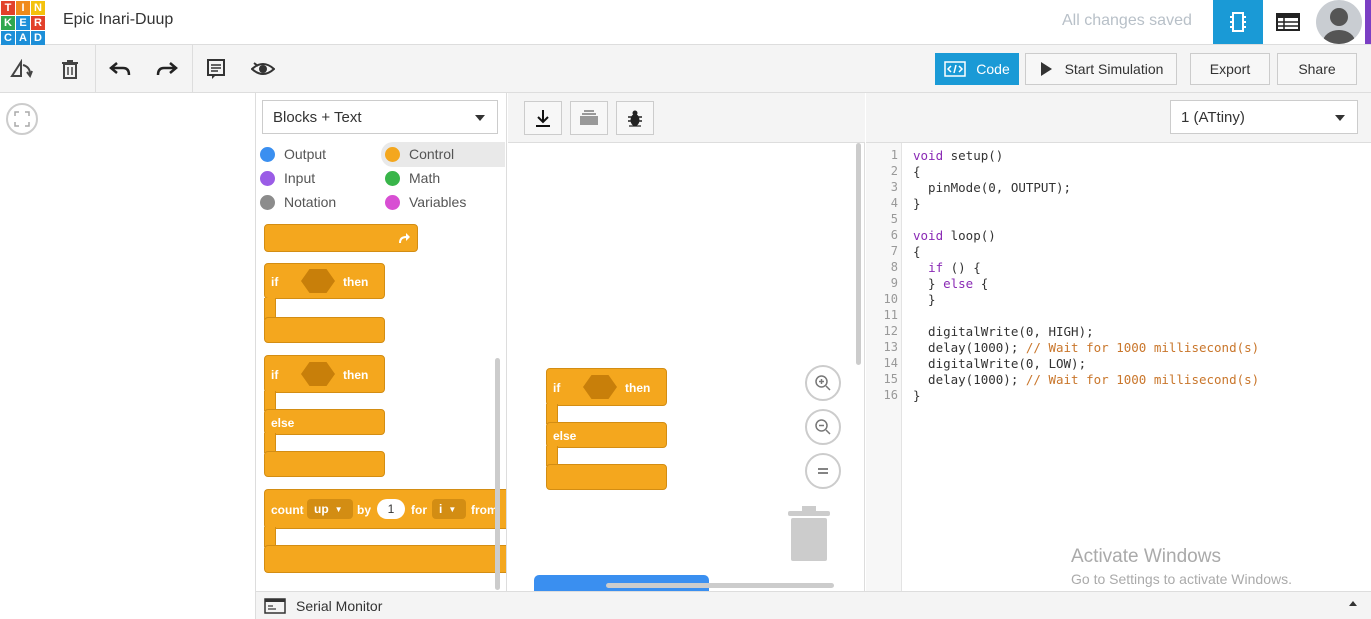 Image resolution: width=1371 pixels, height=619 pixels. I want to click on profile-accent, so click(1368, 22).